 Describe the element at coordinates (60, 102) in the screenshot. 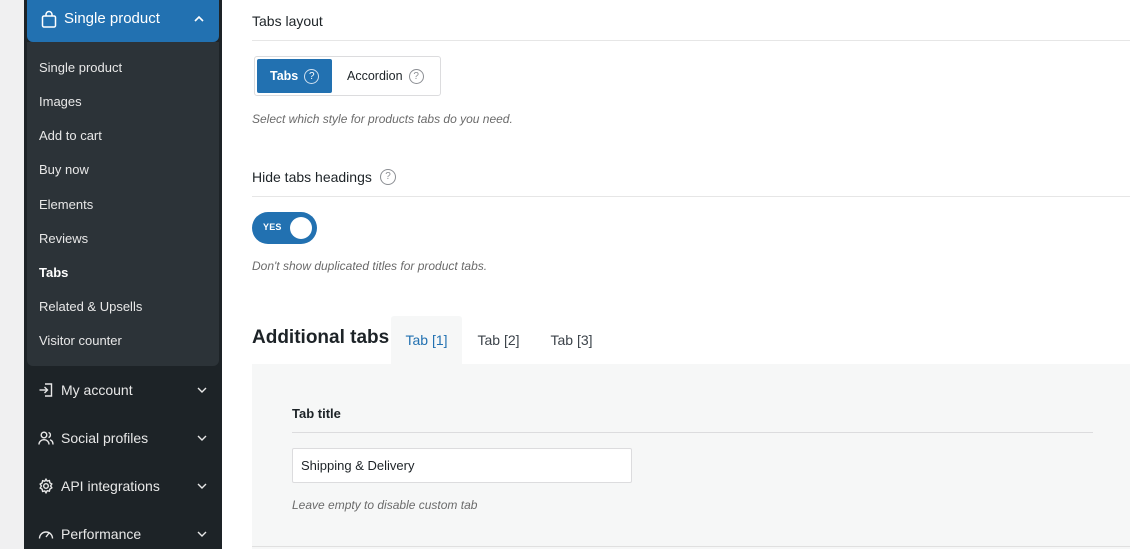

I see `sidebar-item-images: Images` at that location.